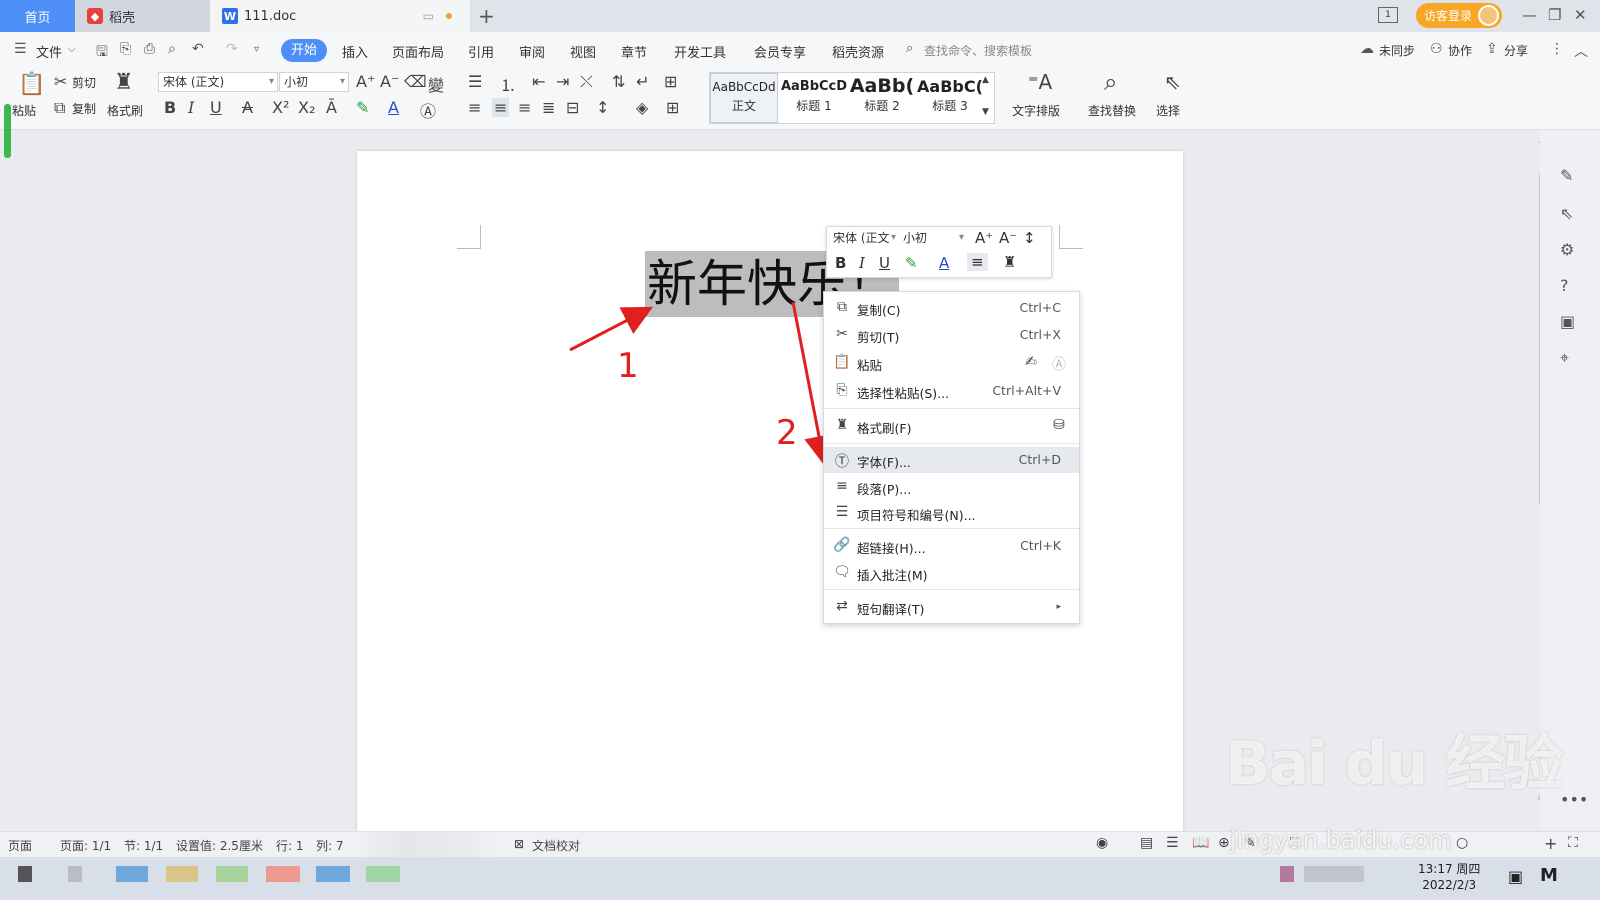 This screenshot has width=1600, height=900. What do you see at coordinates (1168, 110) in the screenshot?
I see `select-button: 选择` at bounding box center [1168, 110].